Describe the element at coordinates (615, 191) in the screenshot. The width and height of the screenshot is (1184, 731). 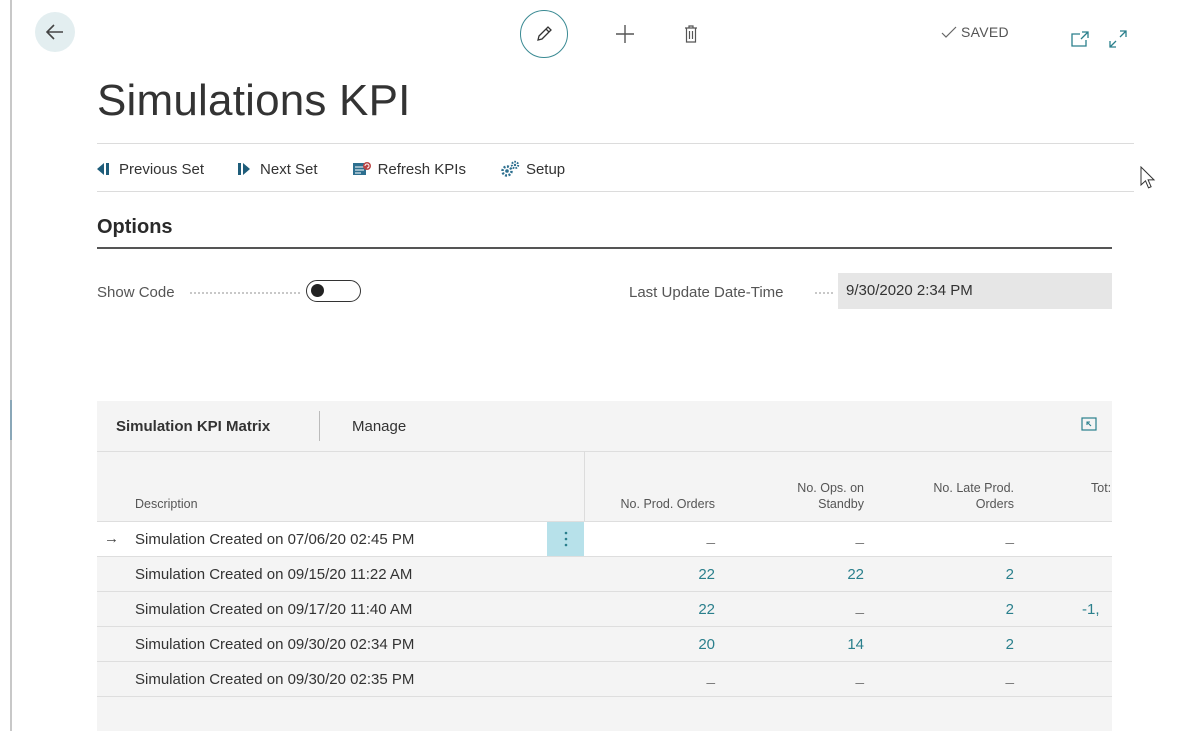
I see `action-bar-divider` at that location.